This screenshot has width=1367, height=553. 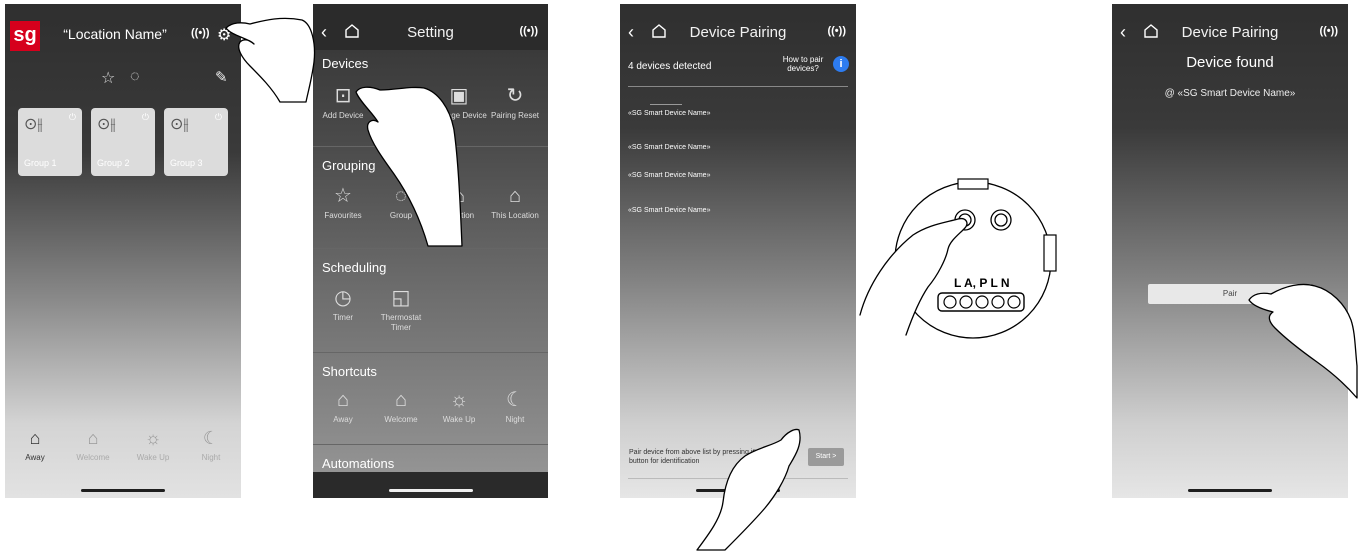 What do you see at coordinates (108, 78) in the screenshot?
I see `star-icon: ☆` at bounding box center [108, 78].